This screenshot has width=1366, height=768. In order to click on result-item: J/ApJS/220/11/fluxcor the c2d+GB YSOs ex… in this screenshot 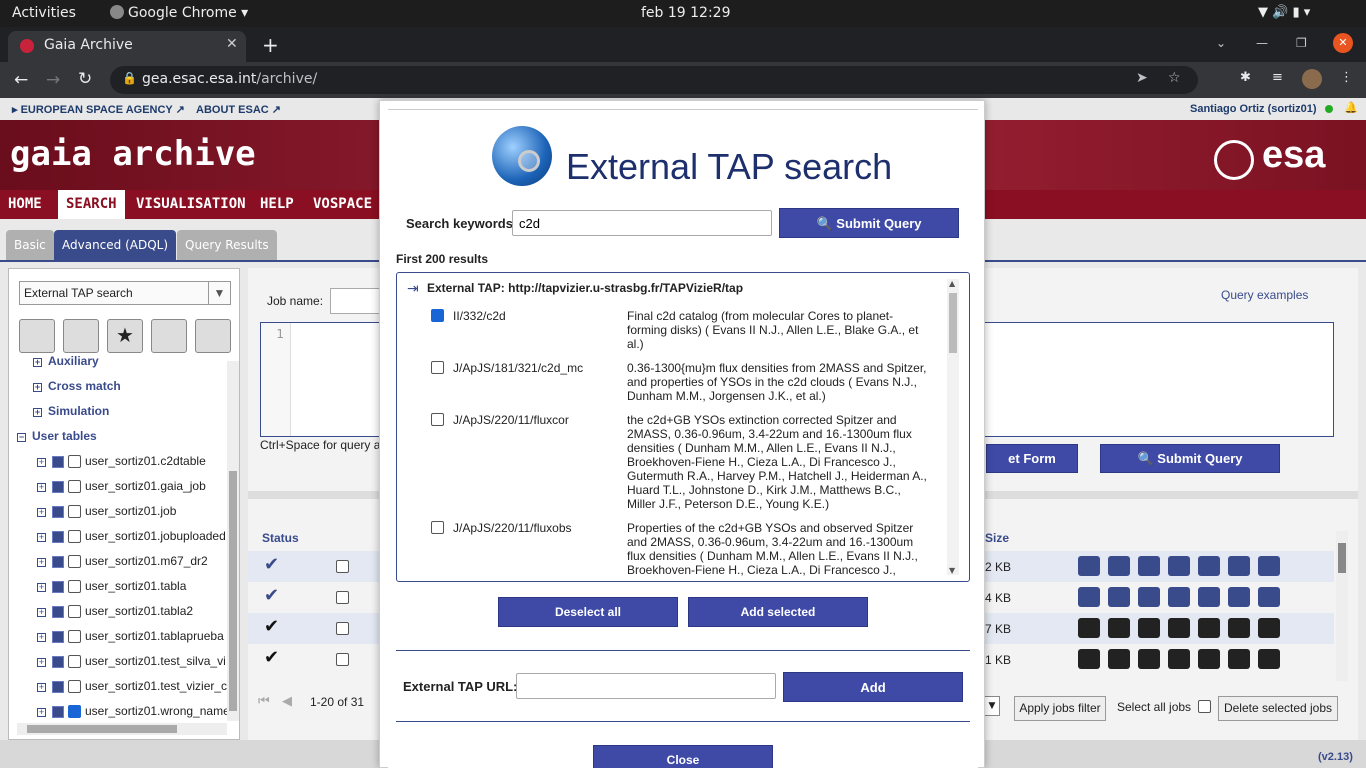, I will do `click(691, 463)`.